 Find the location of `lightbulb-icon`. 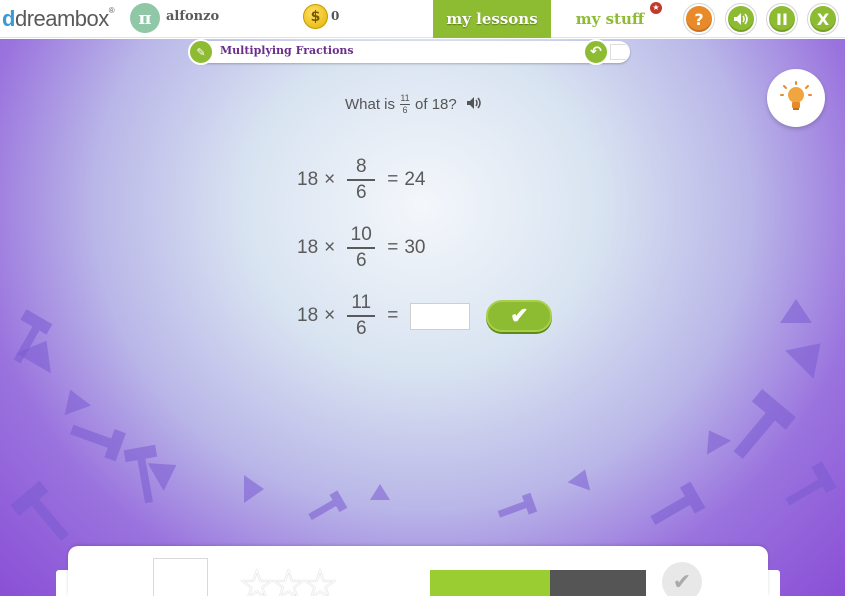

lightbulb-icon is located at coordinates (796, 95).